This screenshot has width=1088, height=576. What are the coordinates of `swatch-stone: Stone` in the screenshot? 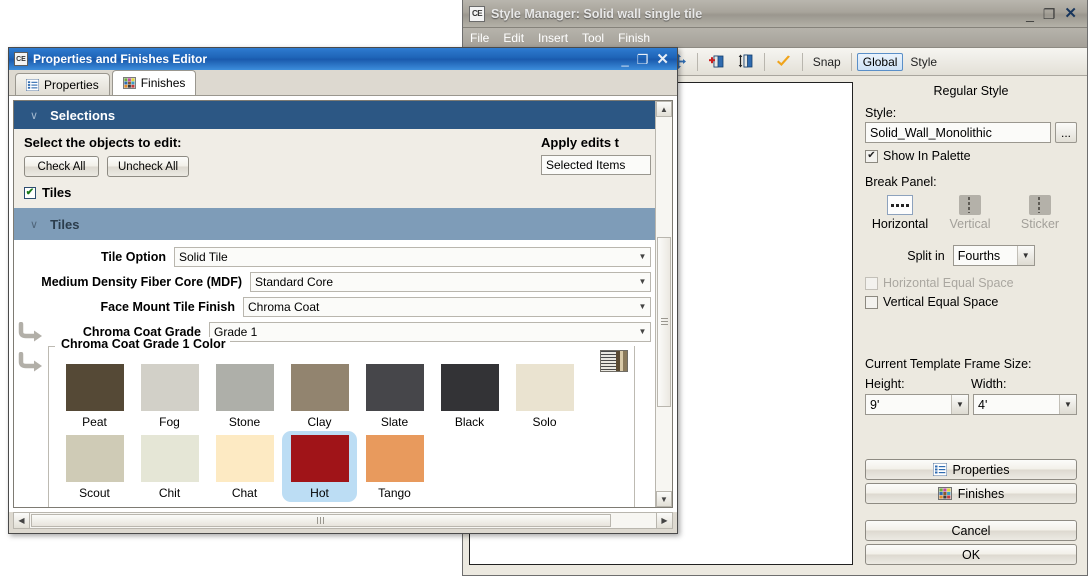 It's located at (244, 395).